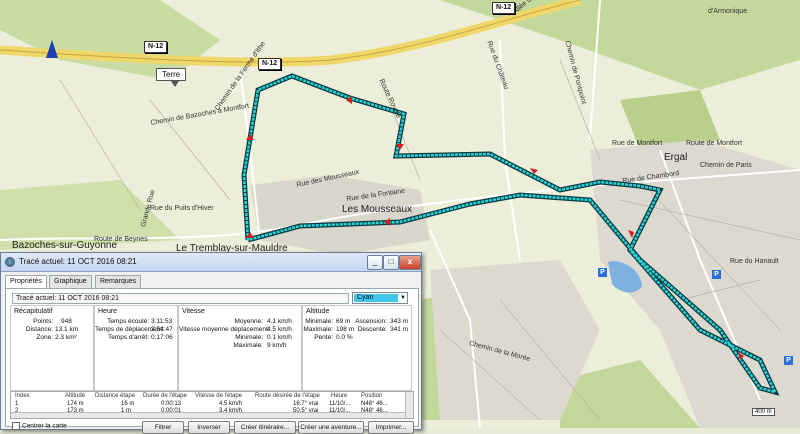 The image size is (800, 434). Describe the element at coordinates (128, 337) in the screenshot. I see `time-key: Temps d'arrêt:` at that location.